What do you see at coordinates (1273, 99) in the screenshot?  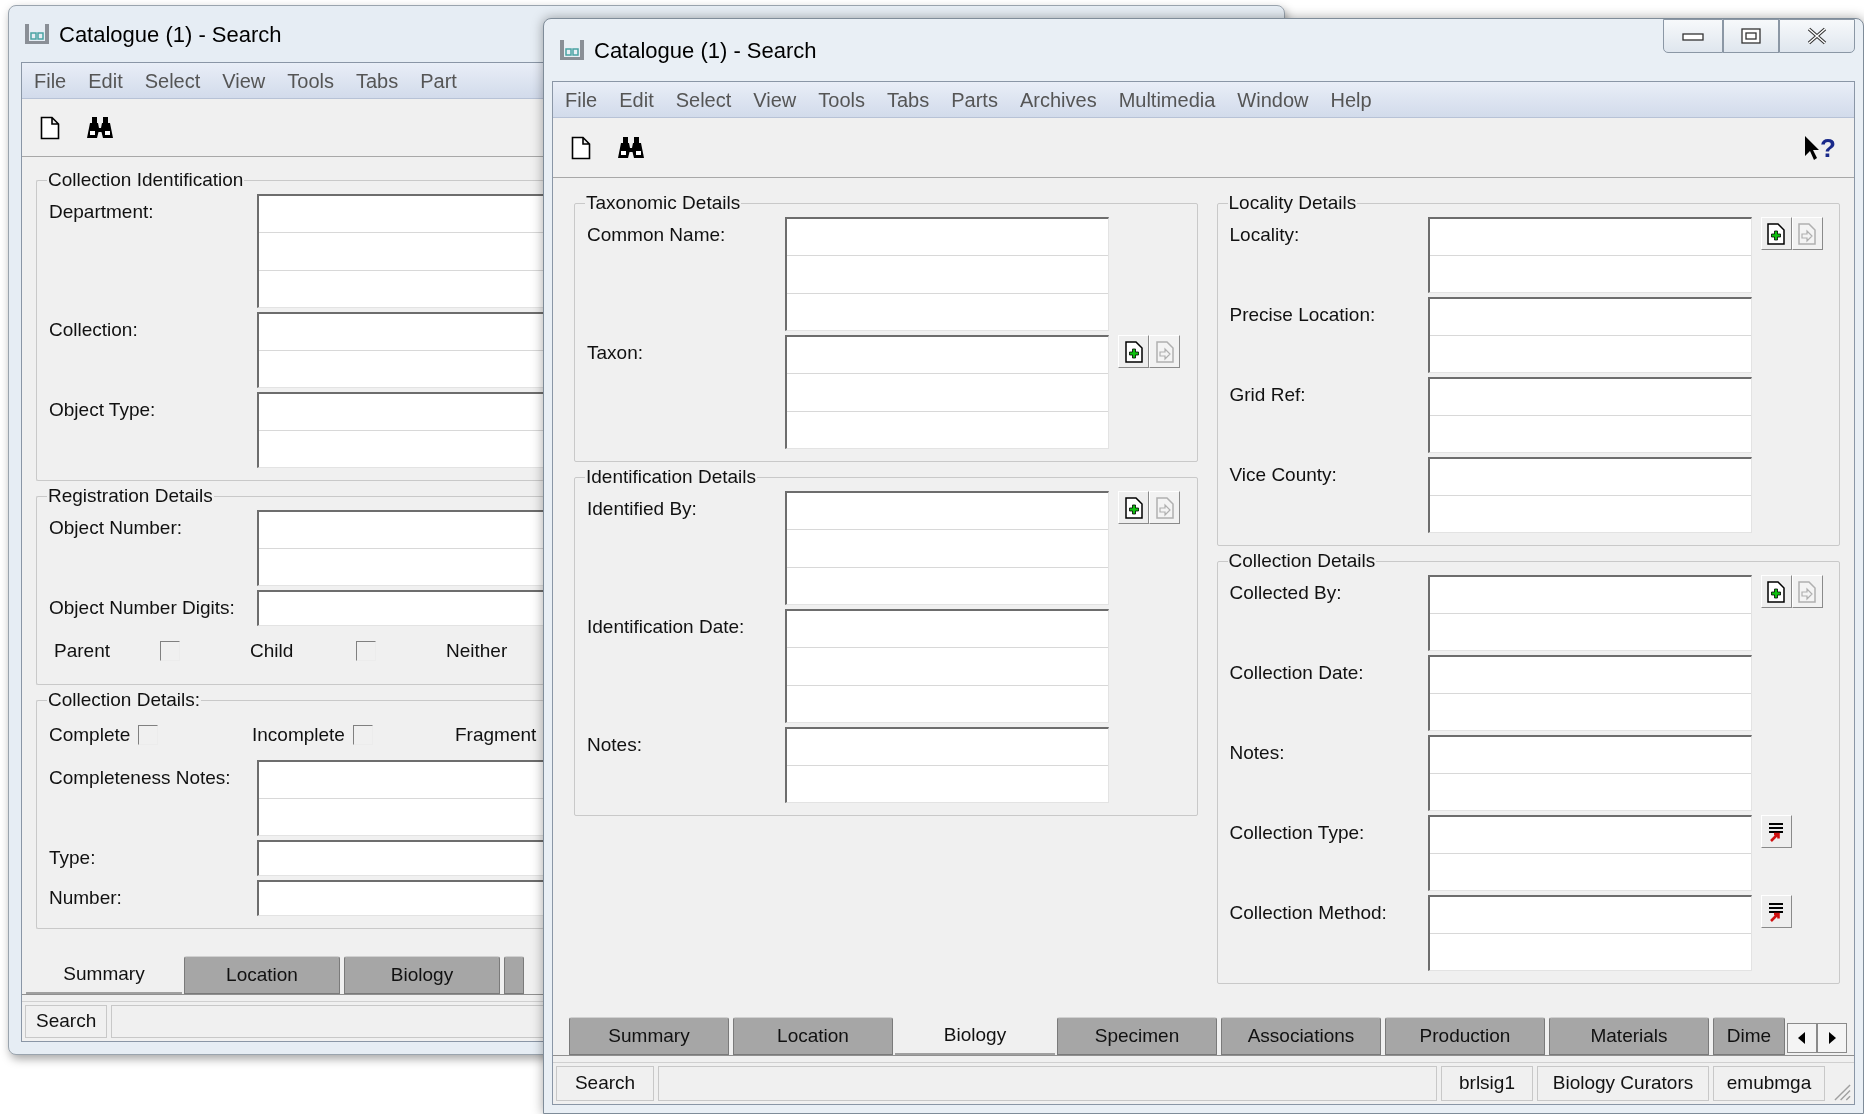 I see `menu-item: Window` at bounding box center [1273, 99].